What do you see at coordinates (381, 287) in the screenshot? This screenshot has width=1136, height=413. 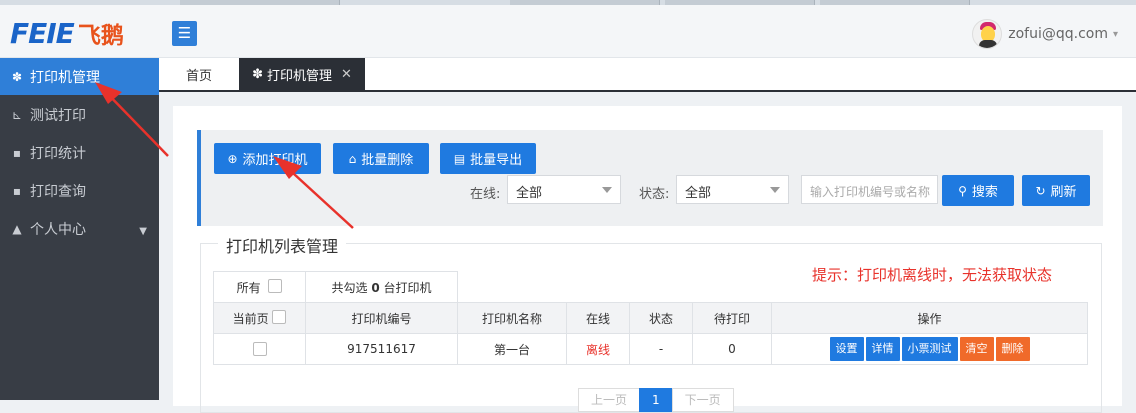 I see `selected-count: 共勾选 0 台打印机` at bounding box center [381, 287].